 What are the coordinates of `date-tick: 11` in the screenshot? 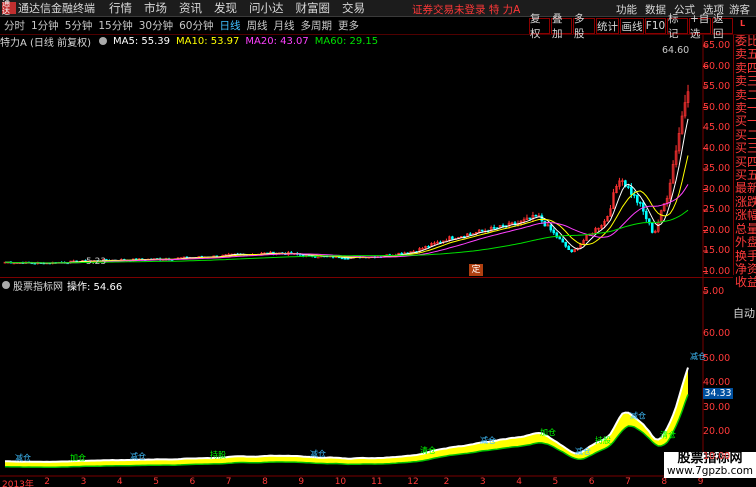 It's located at (377, 482).